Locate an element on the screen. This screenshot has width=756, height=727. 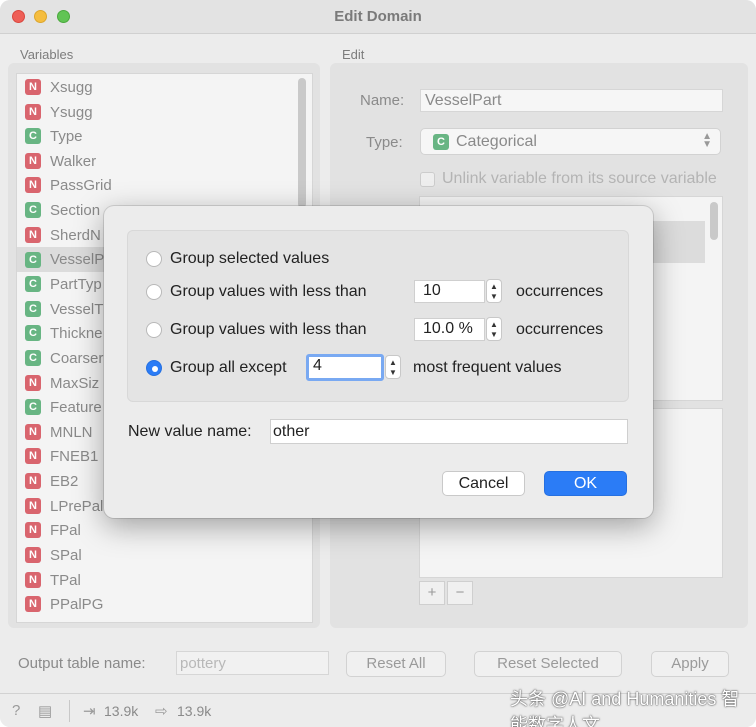
variable-item: C Type is located at coordinates (54, 136).